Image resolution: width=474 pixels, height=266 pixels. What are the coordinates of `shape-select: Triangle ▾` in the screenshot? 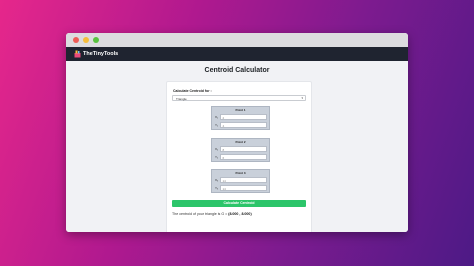 It's located at (239, 98).